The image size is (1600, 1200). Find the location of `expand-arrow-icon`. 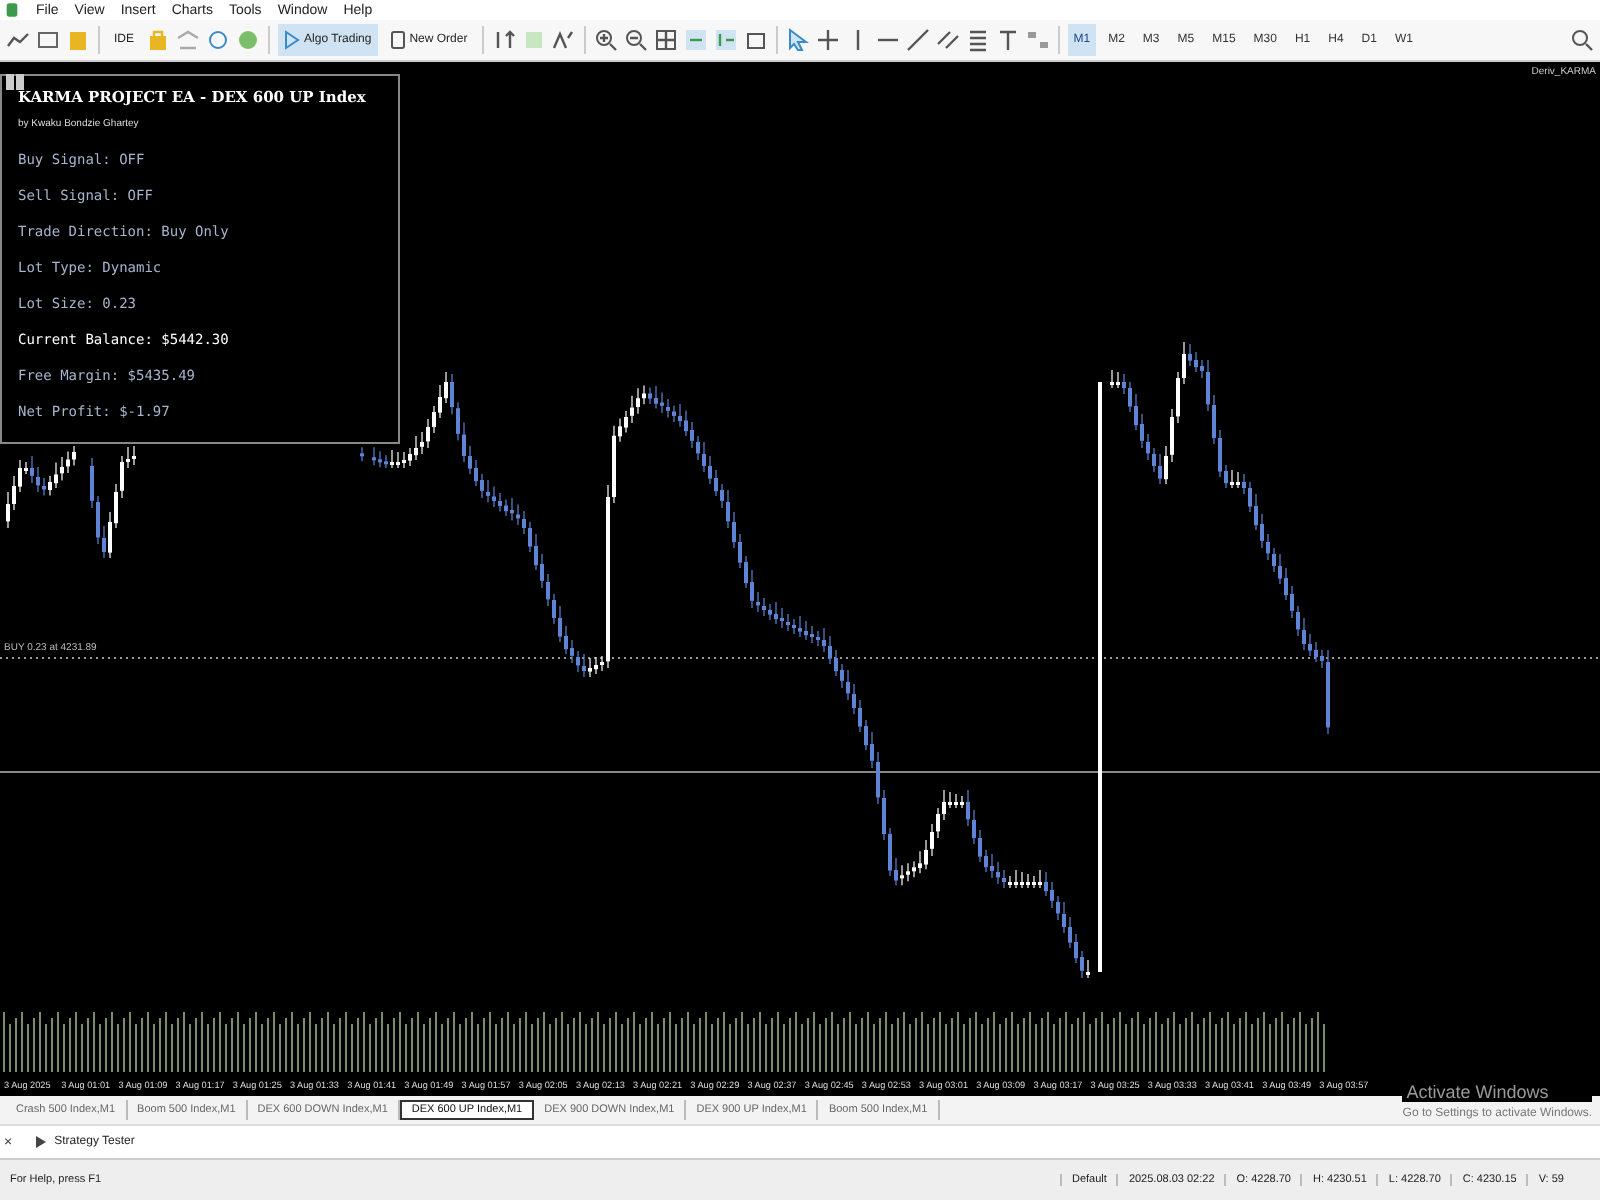

expand-arrow-icon is located at coordinates (41, 1142).